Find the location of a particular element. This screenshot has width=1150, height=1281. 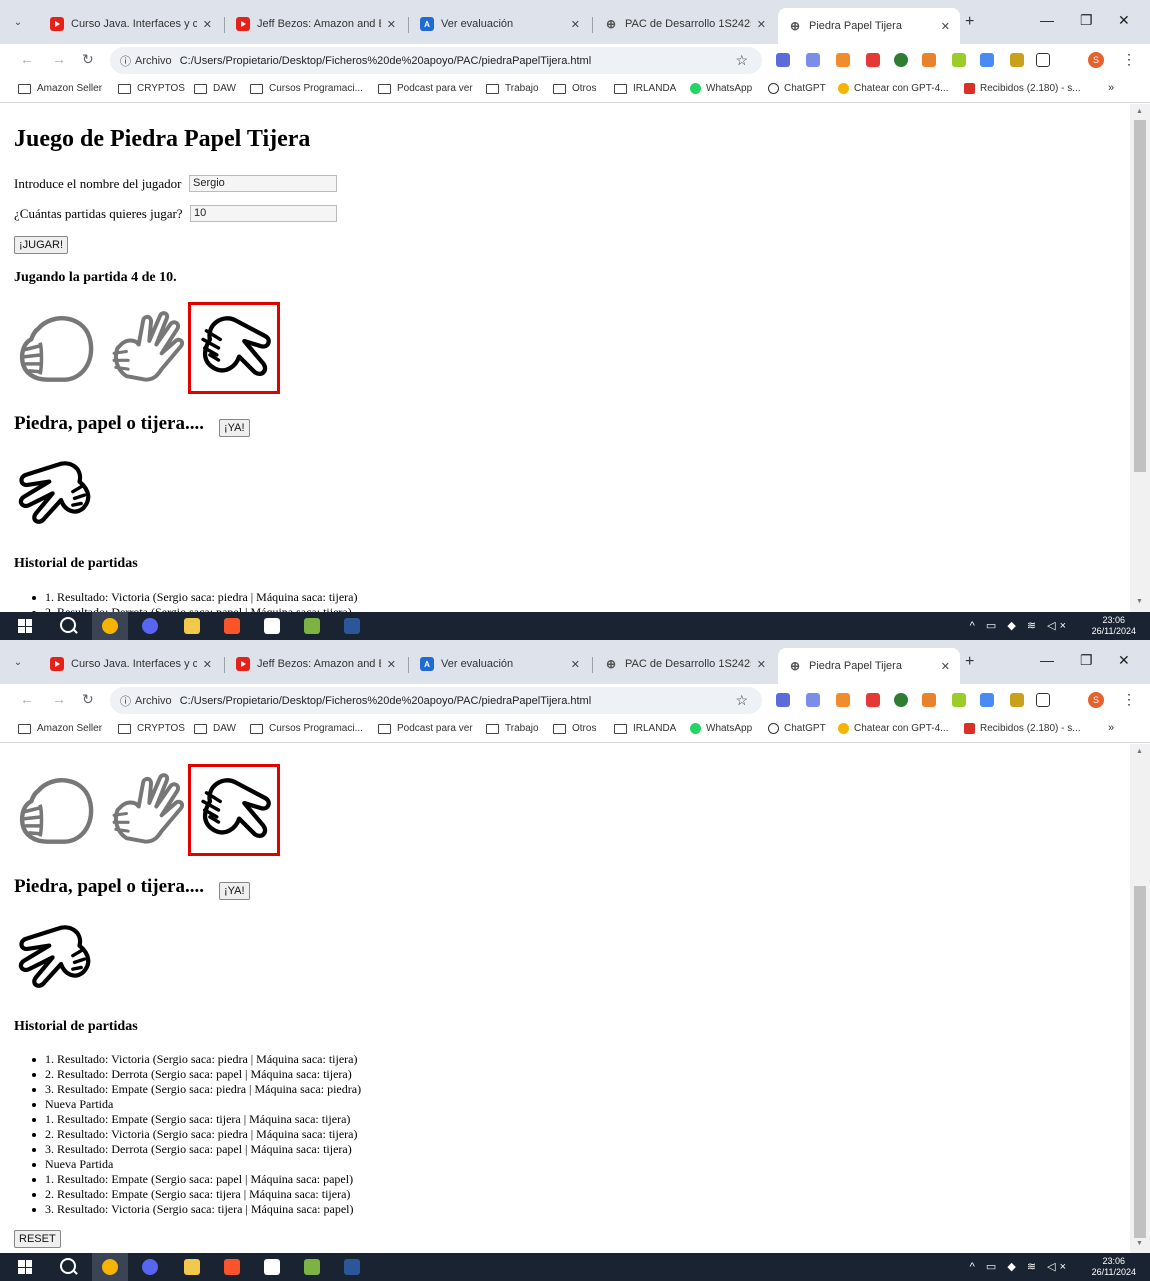

player-name-input: Sergio is located at coordinates (263, 183).